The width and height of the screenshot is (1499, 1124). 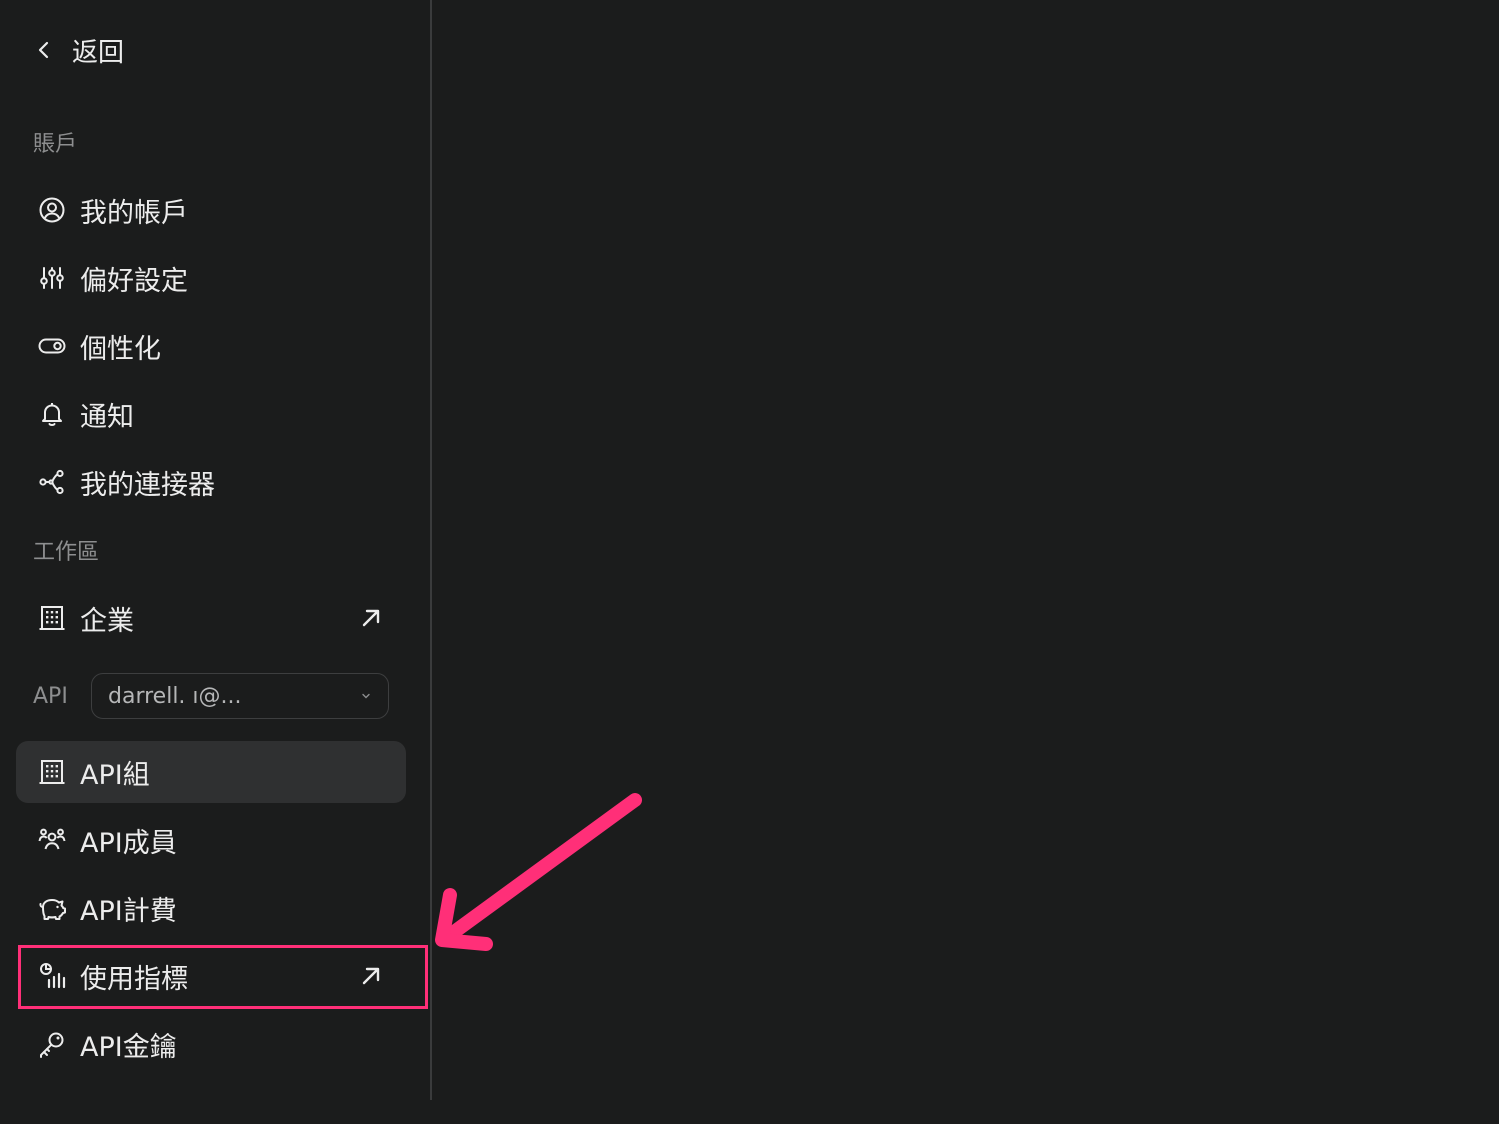 What do you see at coordinates (211, 414) in the screenshot?
I see `sidebar-item-notifications: 通知` at bounding box center [211, 414].